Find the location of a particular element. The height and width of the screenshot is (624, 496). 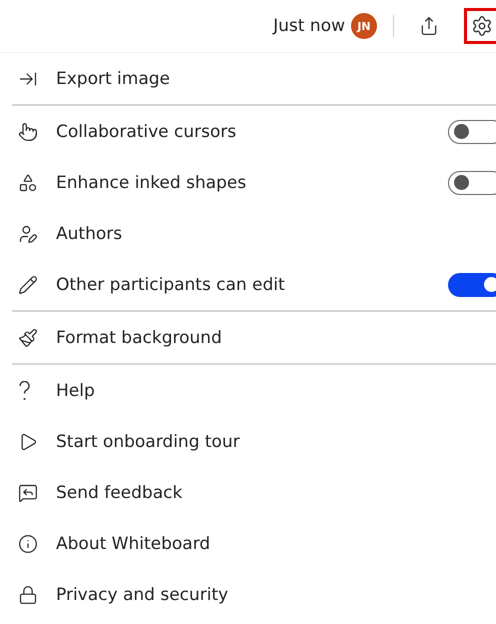

menu-item: About Whiteboard is located at coordinates (254, 543).